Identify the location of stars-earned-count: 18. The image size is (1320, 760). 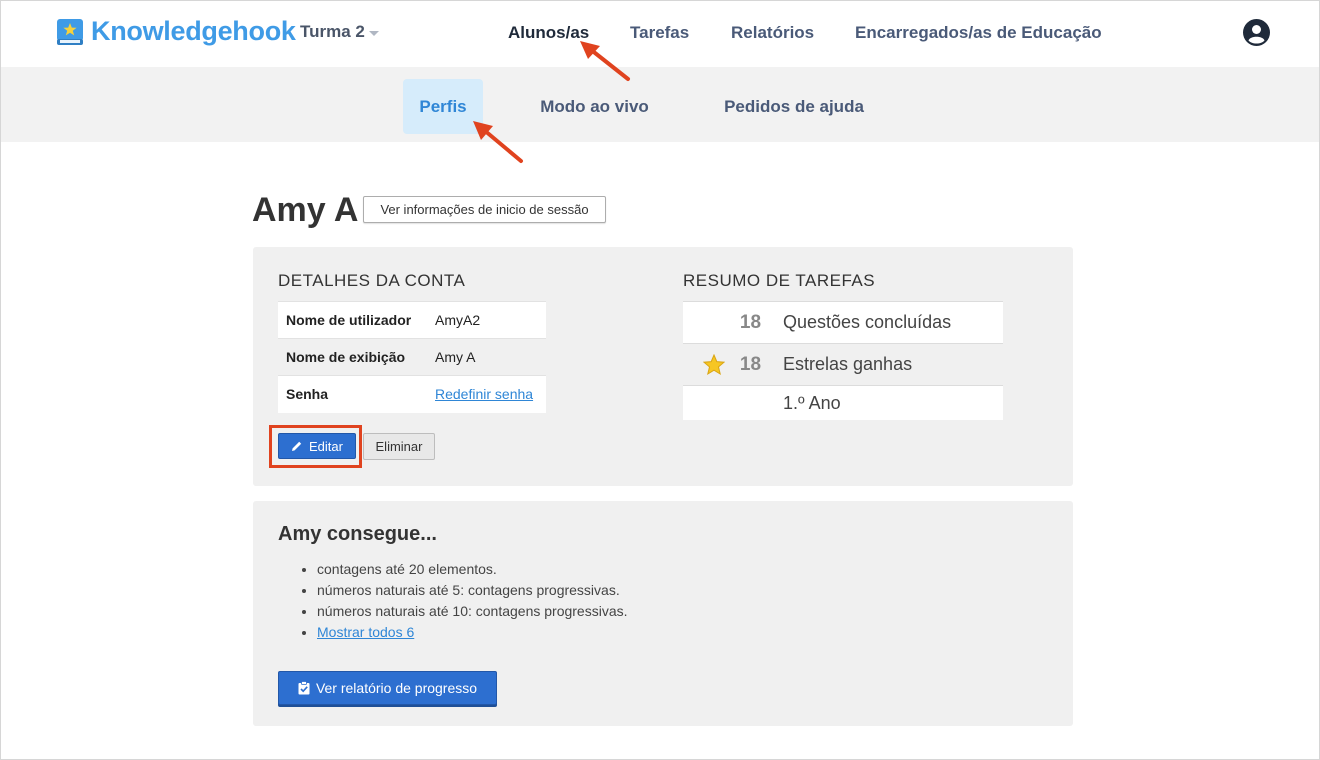
(750, 364).